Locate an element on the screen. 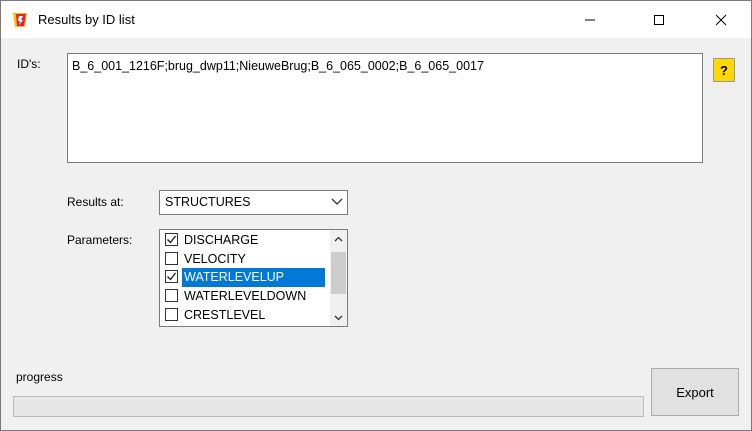  help-button: ? is located at coordinates (724, 70).